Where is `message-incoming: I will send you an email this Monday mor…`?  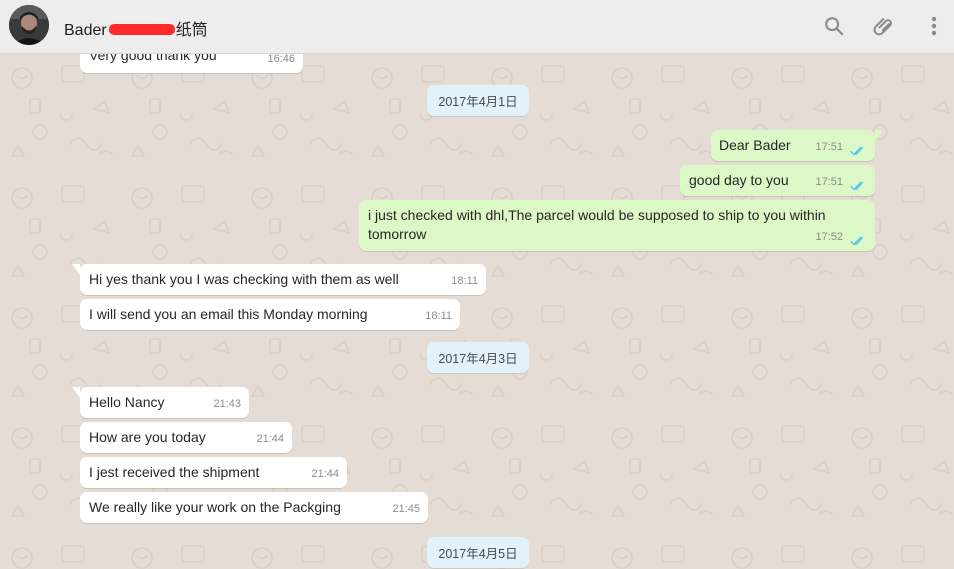
message-incoming: I will send you an email this Monday mor… is located at coordinates (270, 314).